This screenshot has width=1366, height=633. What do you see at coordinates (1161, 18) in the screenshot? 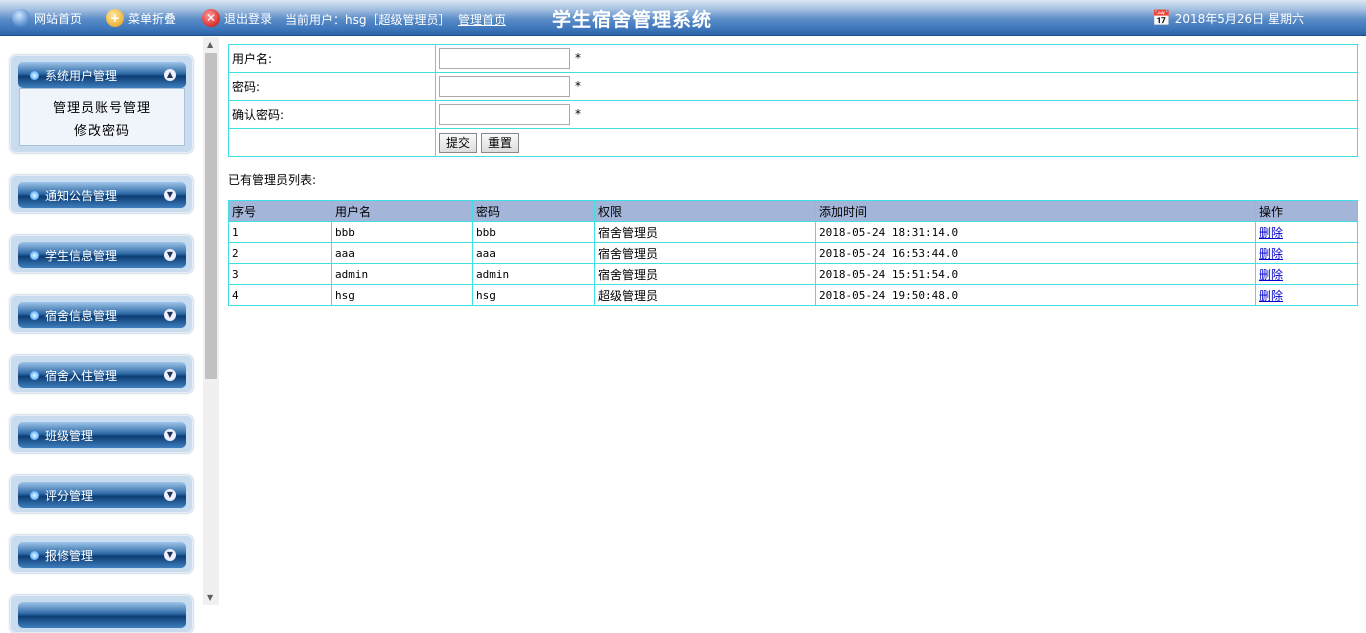
I see `calendar-icon: 📅` at bounding box center [1161, 18].